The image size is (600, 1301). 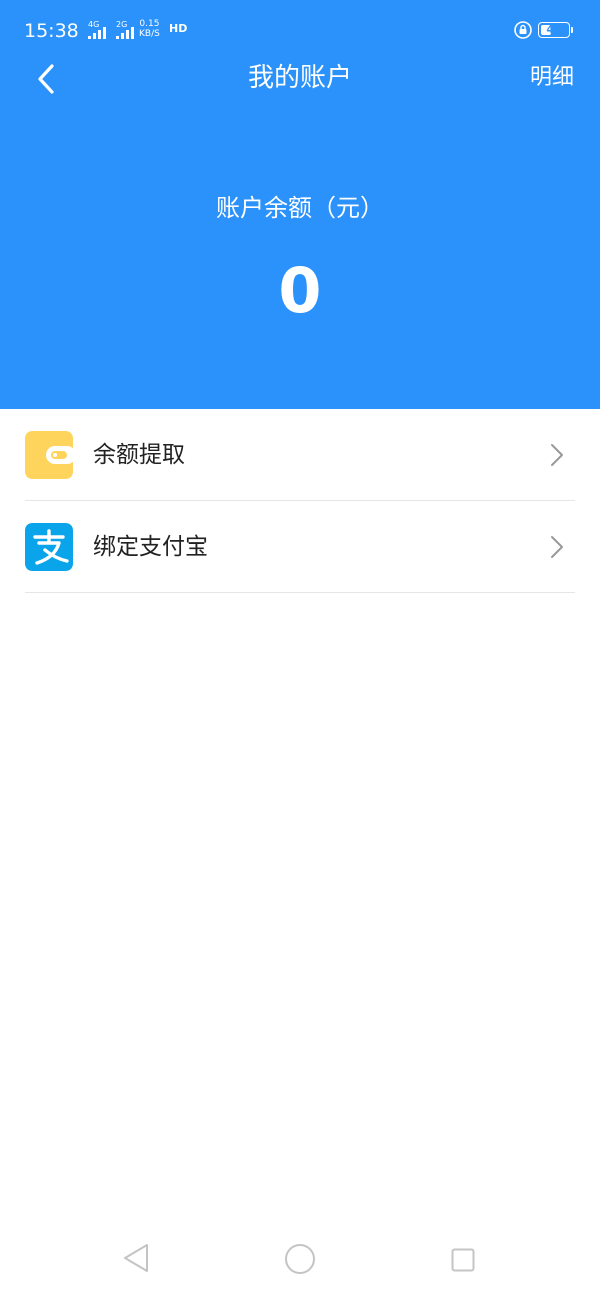 I want to click on triangle-back-icon, so click(x=136, y=1258).